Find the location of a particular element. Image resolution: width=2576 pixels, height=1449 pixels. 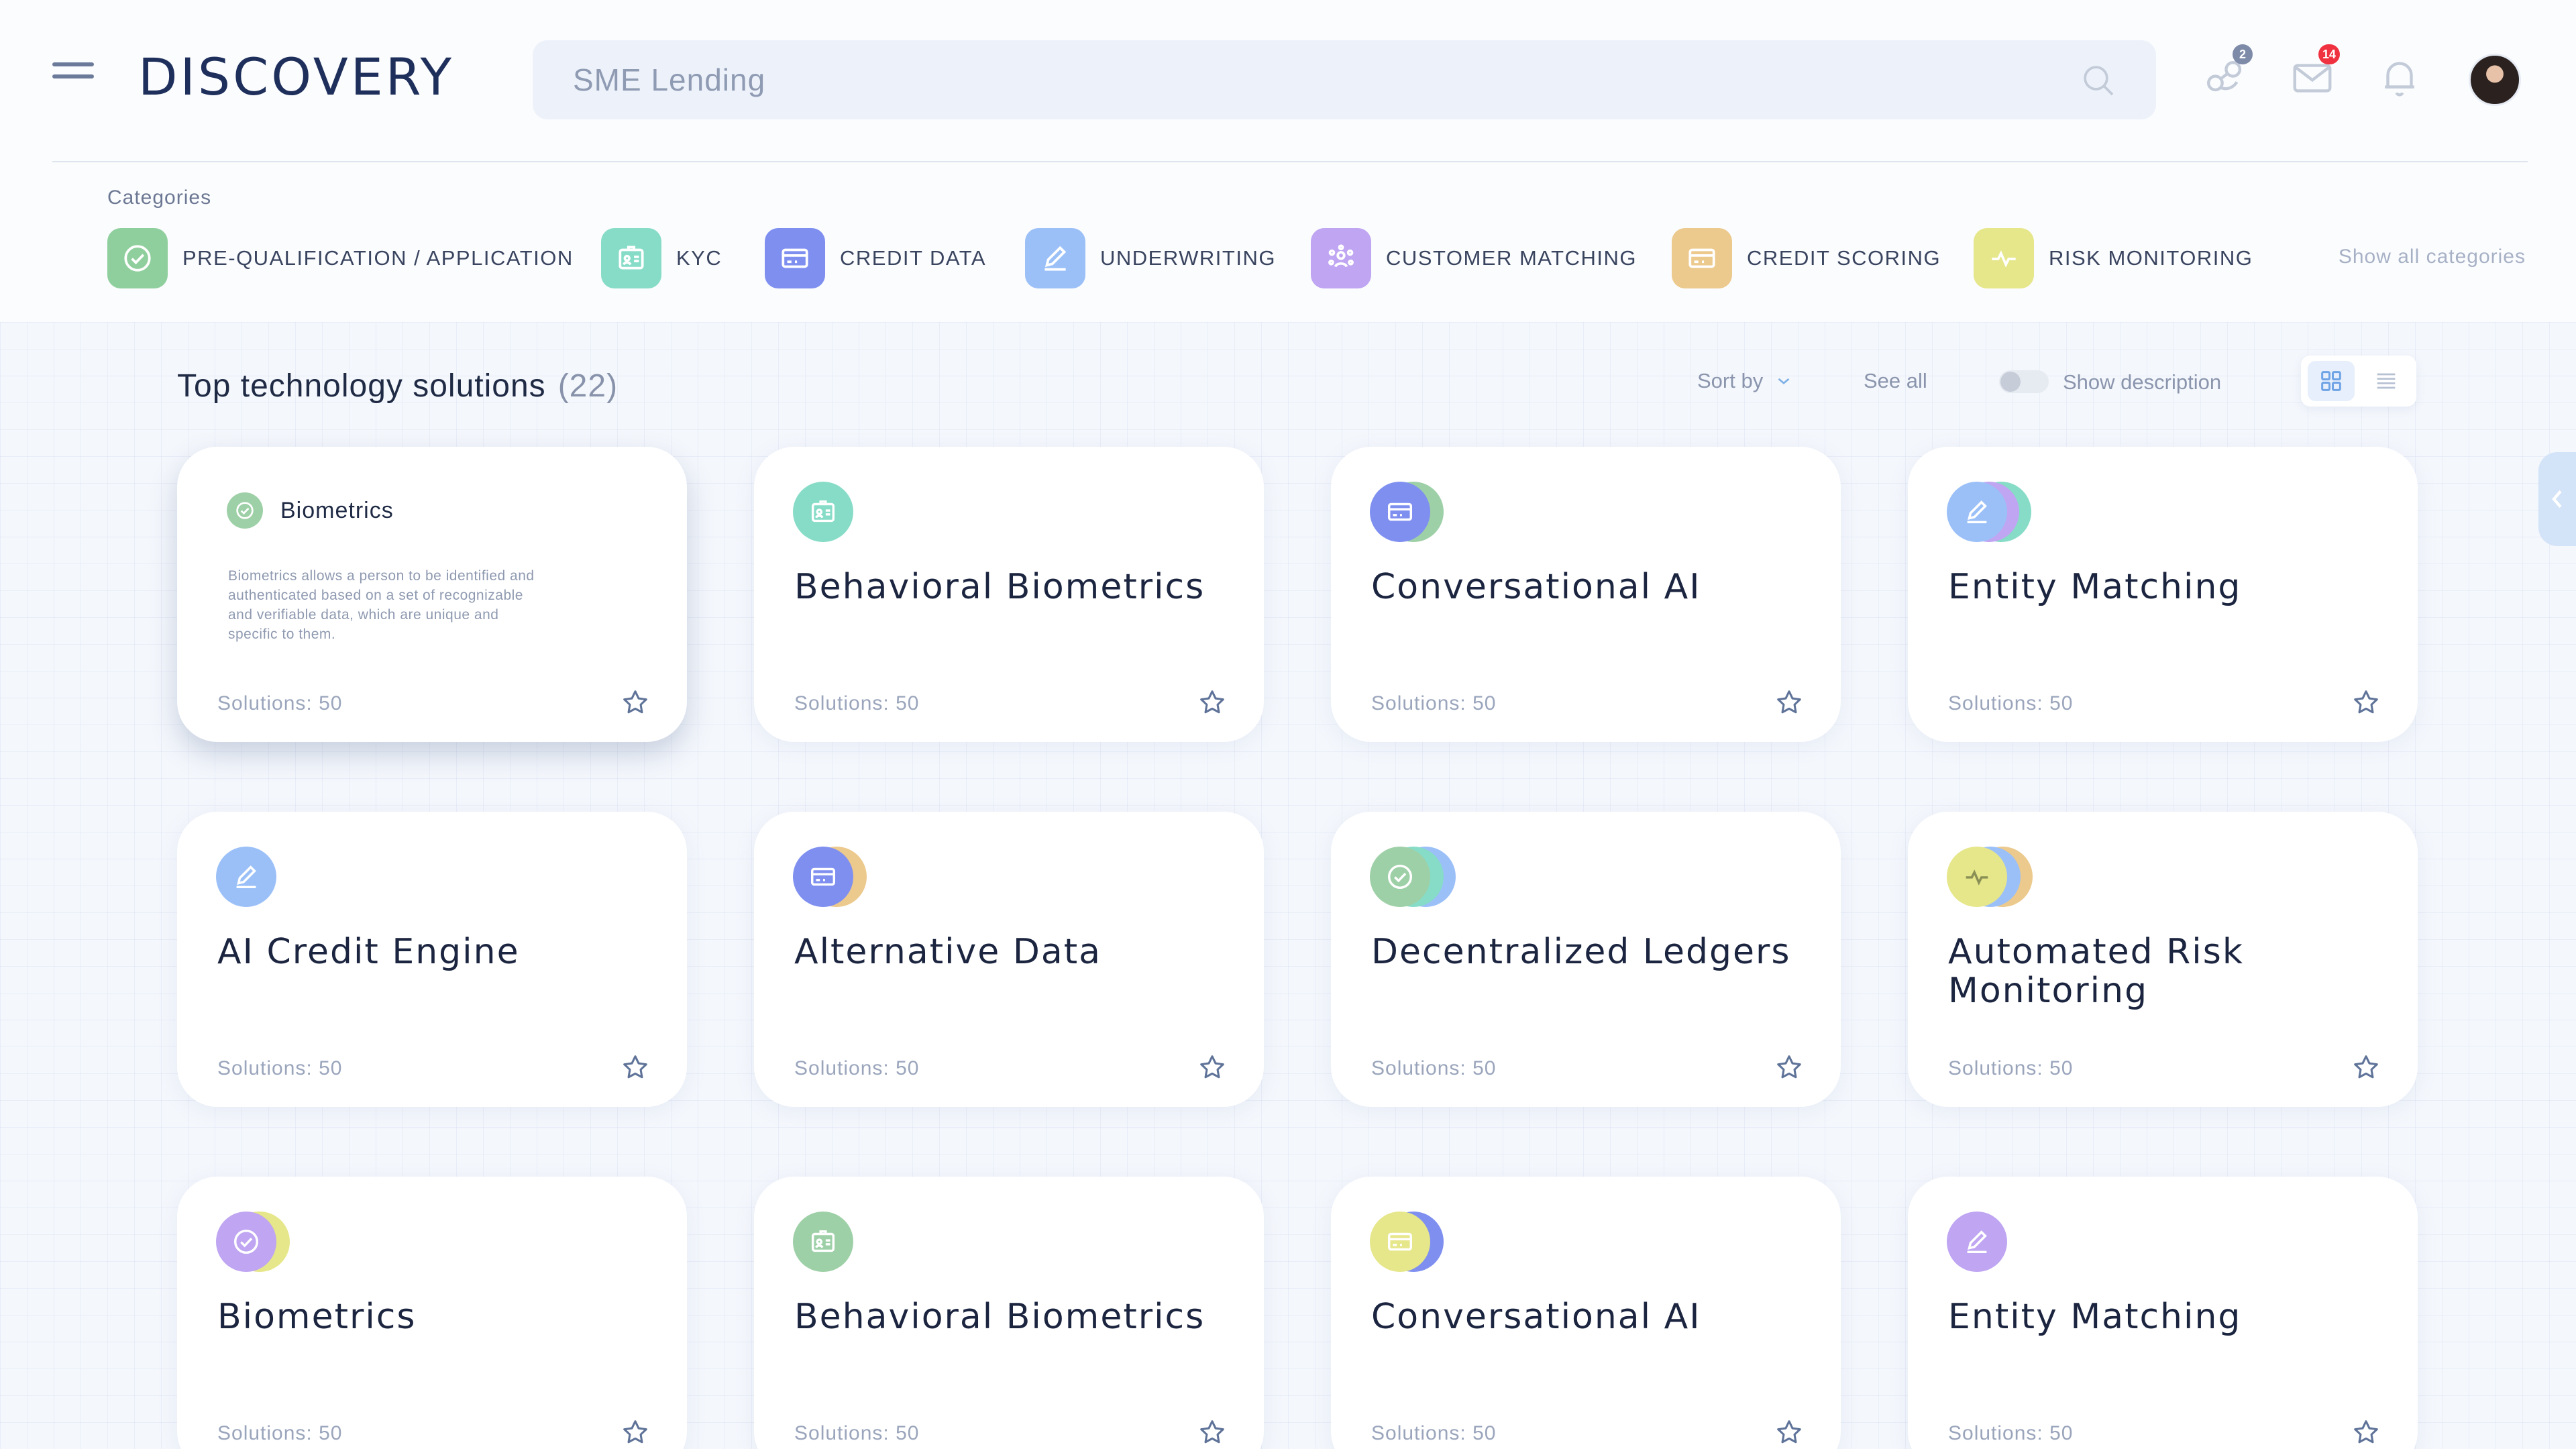

card-title: Behavioral Biometrics is located at coordinates (999, 1317).